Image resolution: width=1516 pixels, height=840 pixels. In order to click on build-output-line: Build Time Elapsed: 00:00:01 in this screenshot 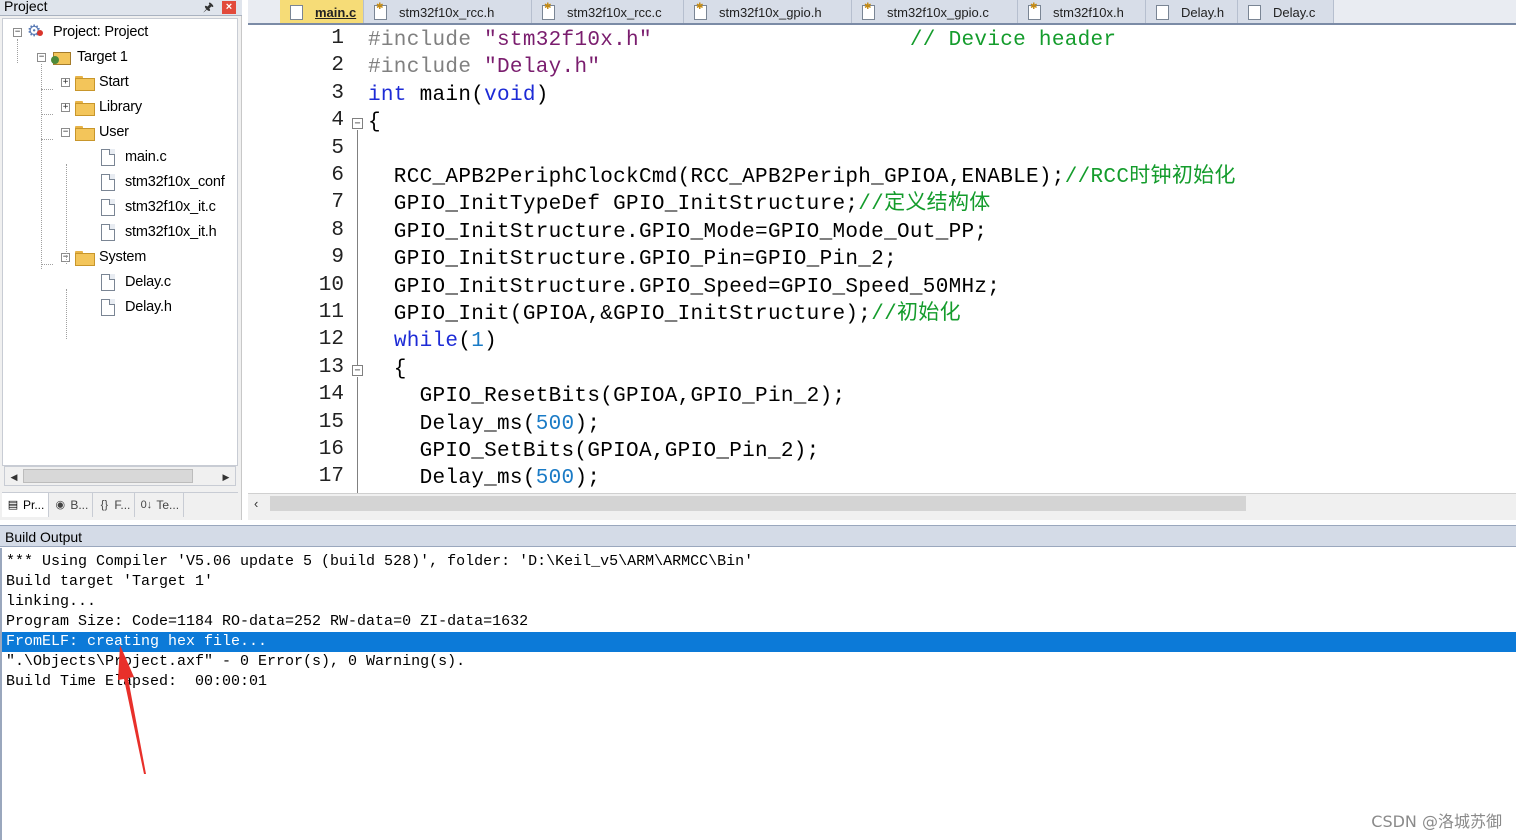, I will do `click(761, 682)`.